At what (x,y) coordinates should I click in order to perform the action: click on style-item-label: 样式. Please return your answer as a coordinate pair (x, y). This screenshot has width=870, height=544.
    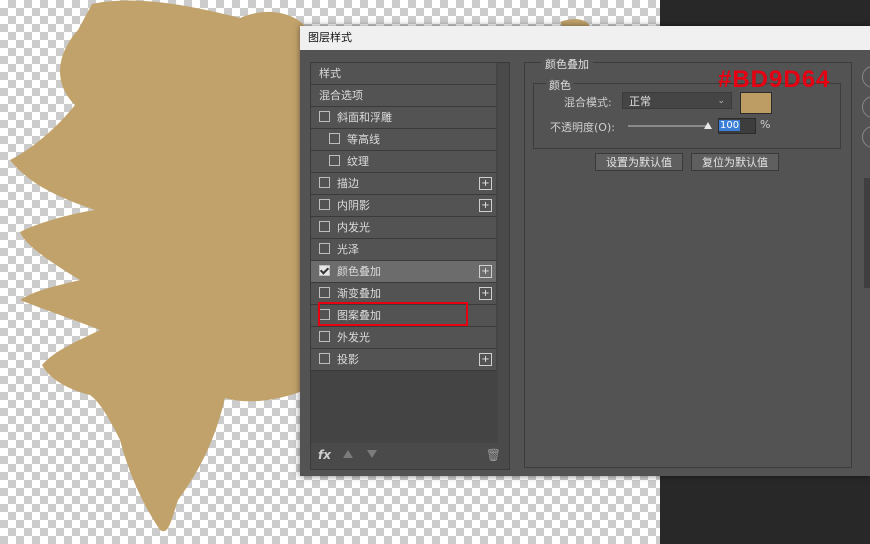
    Looking at the image, I should click on (330, 73).